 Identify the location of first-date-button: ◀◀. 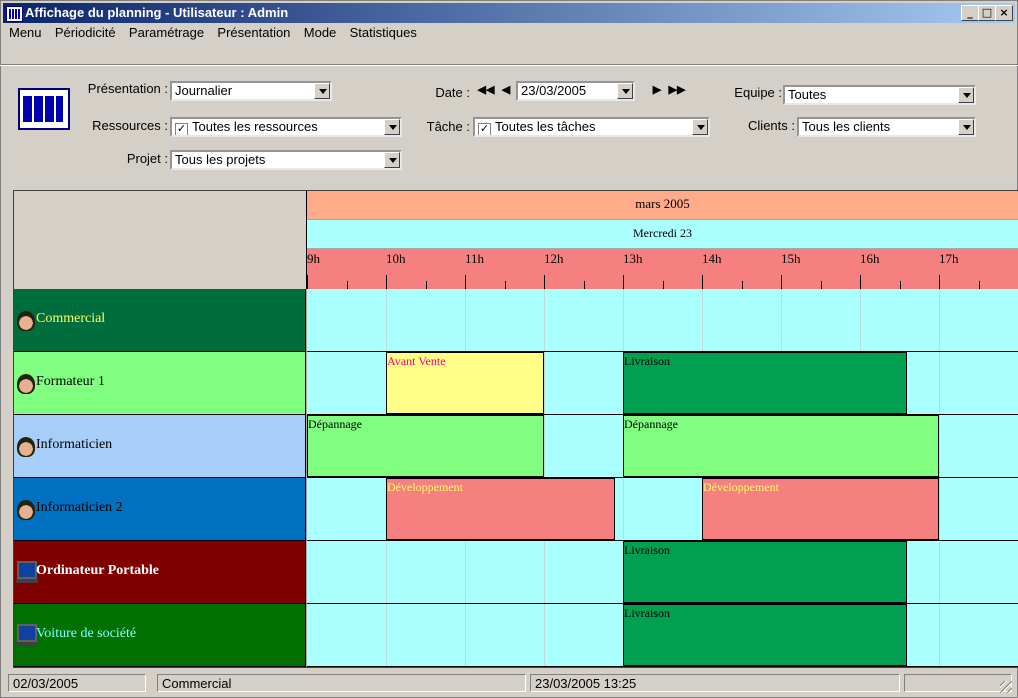
(486, 90).